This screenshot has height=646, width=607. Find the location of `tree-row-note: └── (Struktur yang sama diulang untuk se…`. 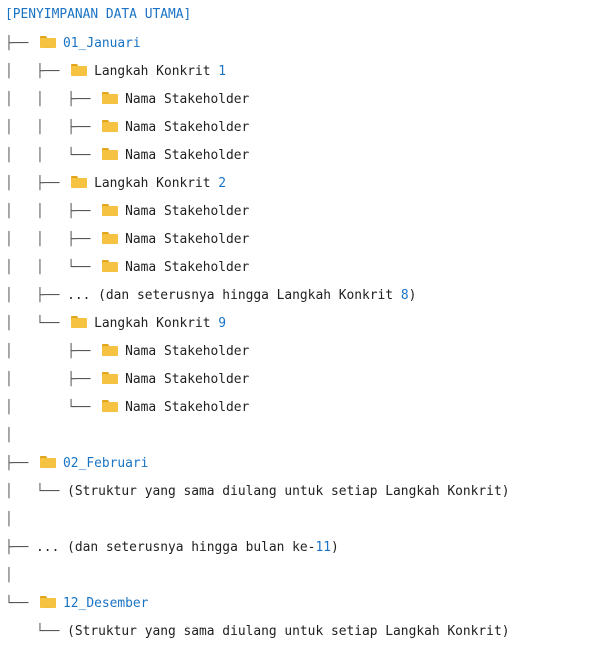

tree-row-note: └── (Struktur yang sama diulang untuk se… is located at coordinates (257, 631).